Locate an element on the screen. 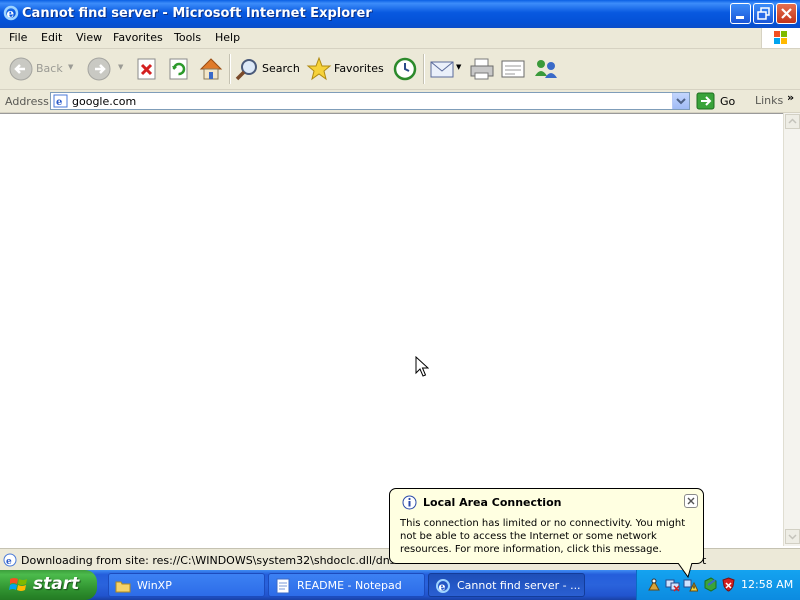  refresh-icon is located at coordinates (178, 69).